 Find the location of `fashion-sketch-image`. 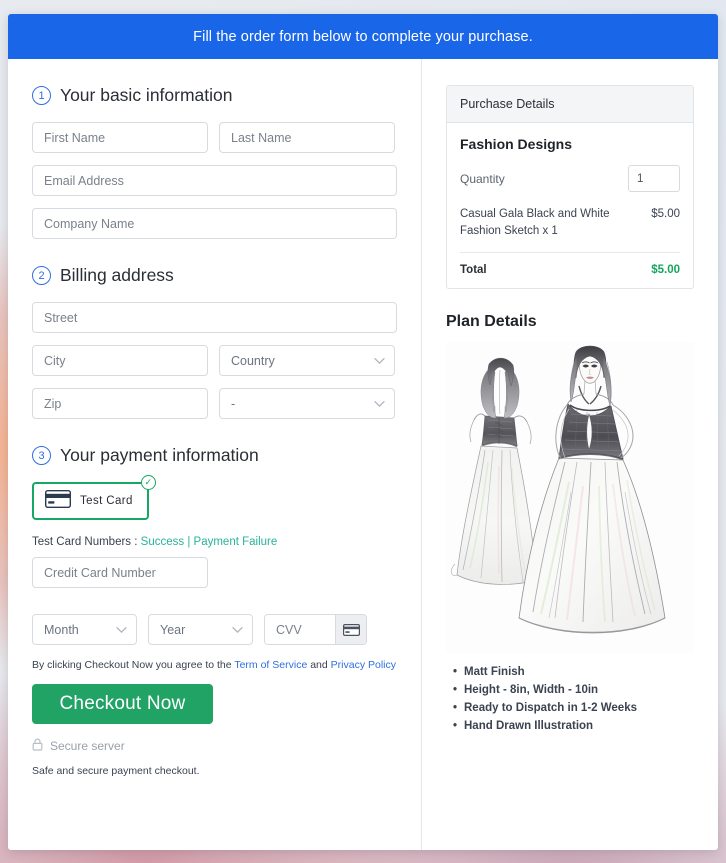

fashion-sketch-image is located at coordinates (570, 498).